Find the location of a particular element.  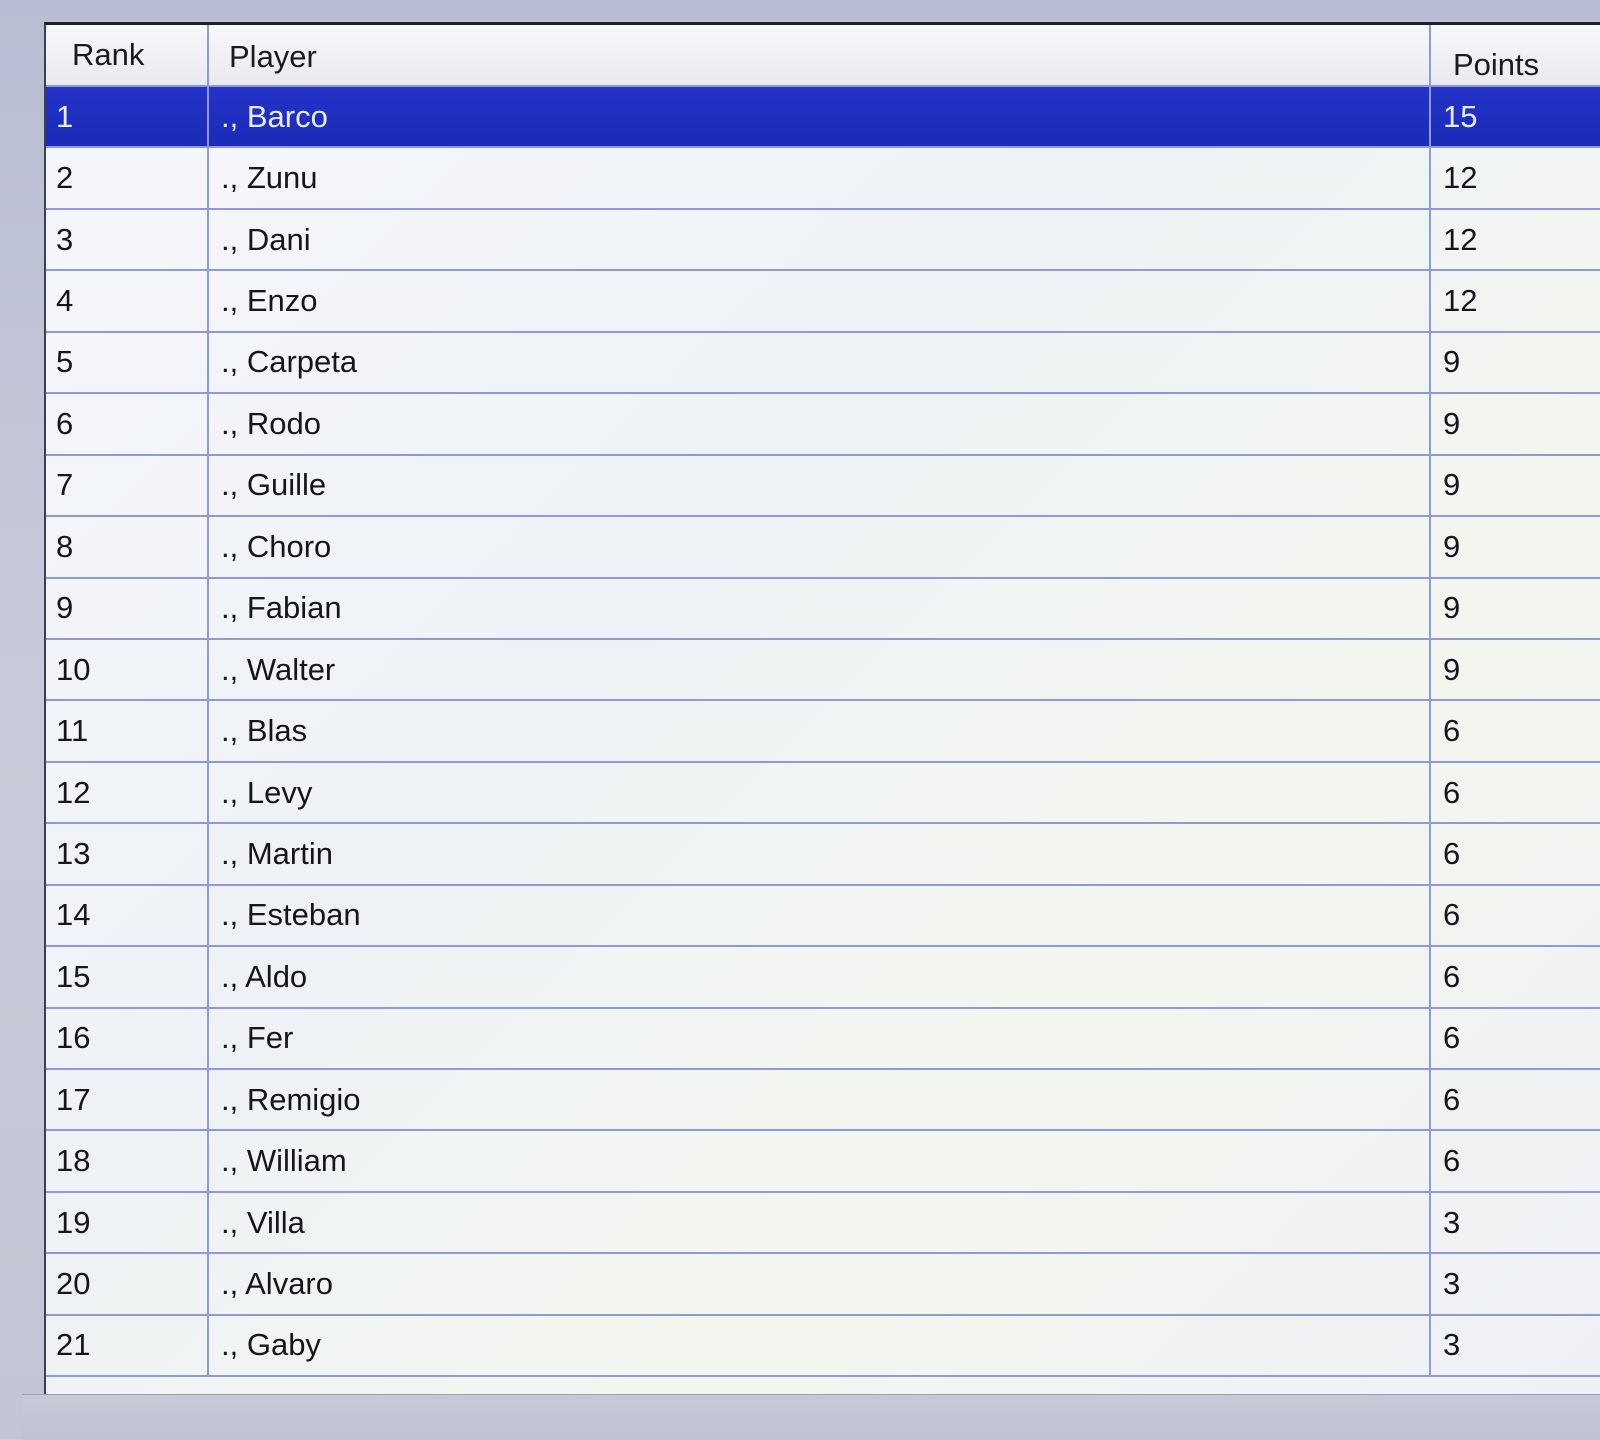

player-cell: ., Levy is located at coordinates (820, 792).